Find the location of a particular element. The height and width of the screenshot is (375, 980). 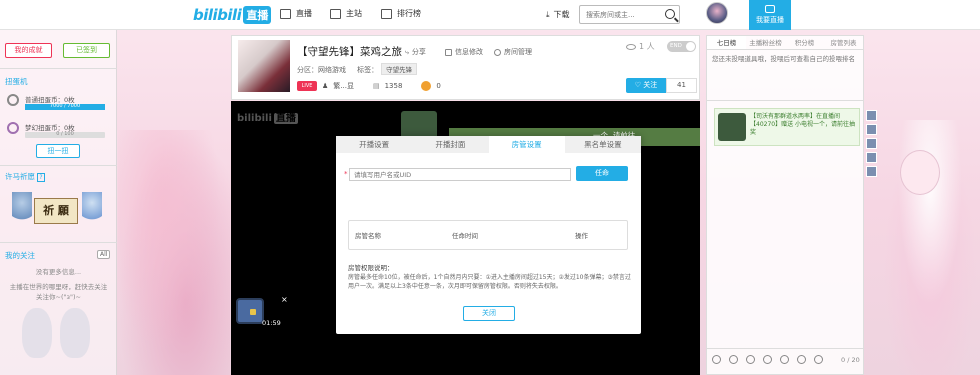

viewer-count: 1 人 is located at coordinates (640, 46).